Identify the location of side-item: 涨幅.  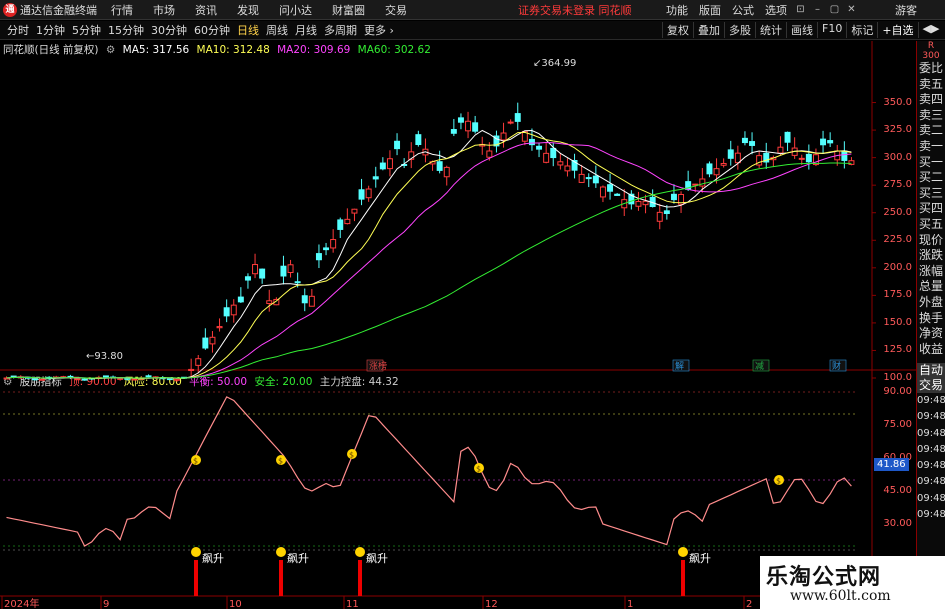
(931, 272).